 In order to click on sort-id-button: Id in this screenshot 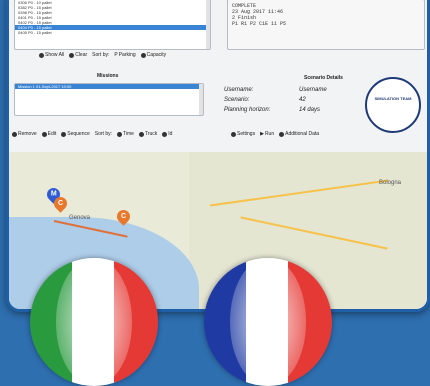, I will do `click(167, 134)`.